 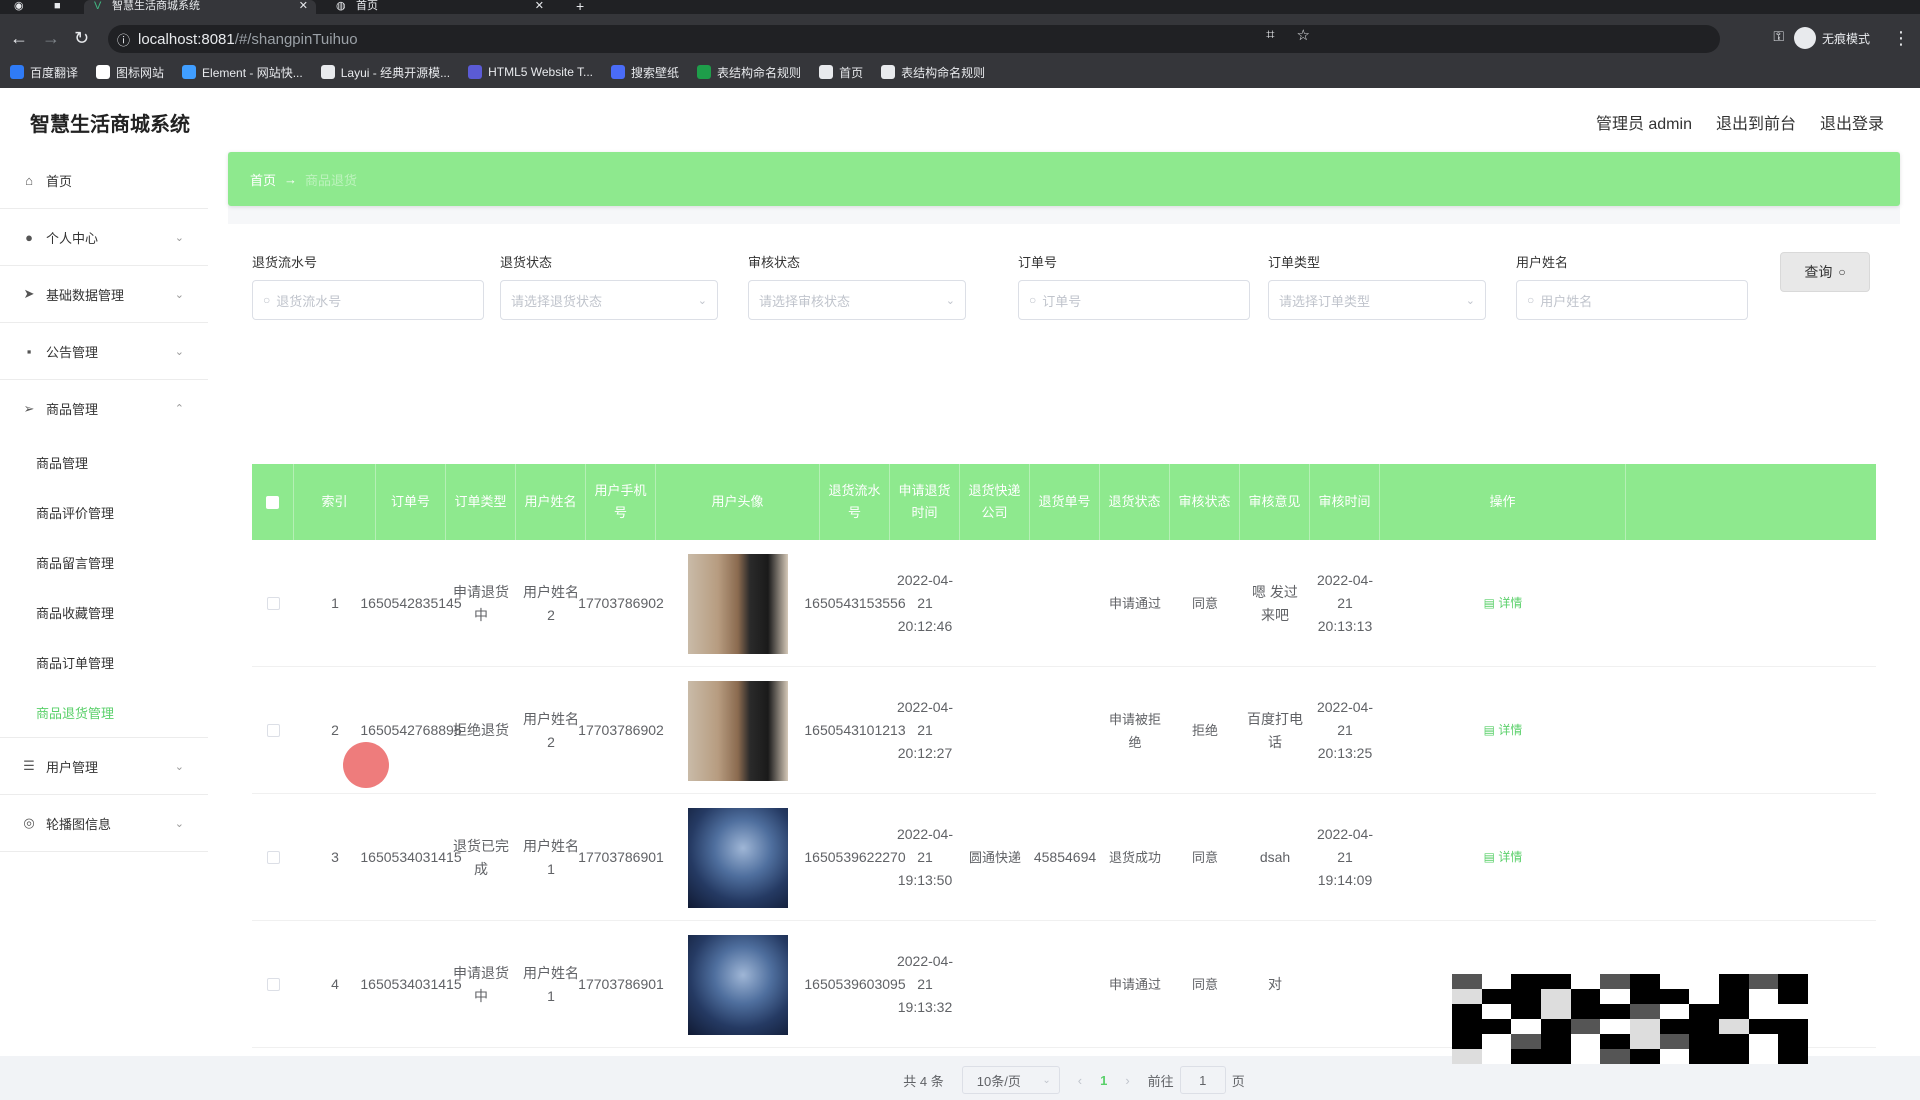 I want to click on search-input: ○ 退货流水号, so click(x=368, y=300).